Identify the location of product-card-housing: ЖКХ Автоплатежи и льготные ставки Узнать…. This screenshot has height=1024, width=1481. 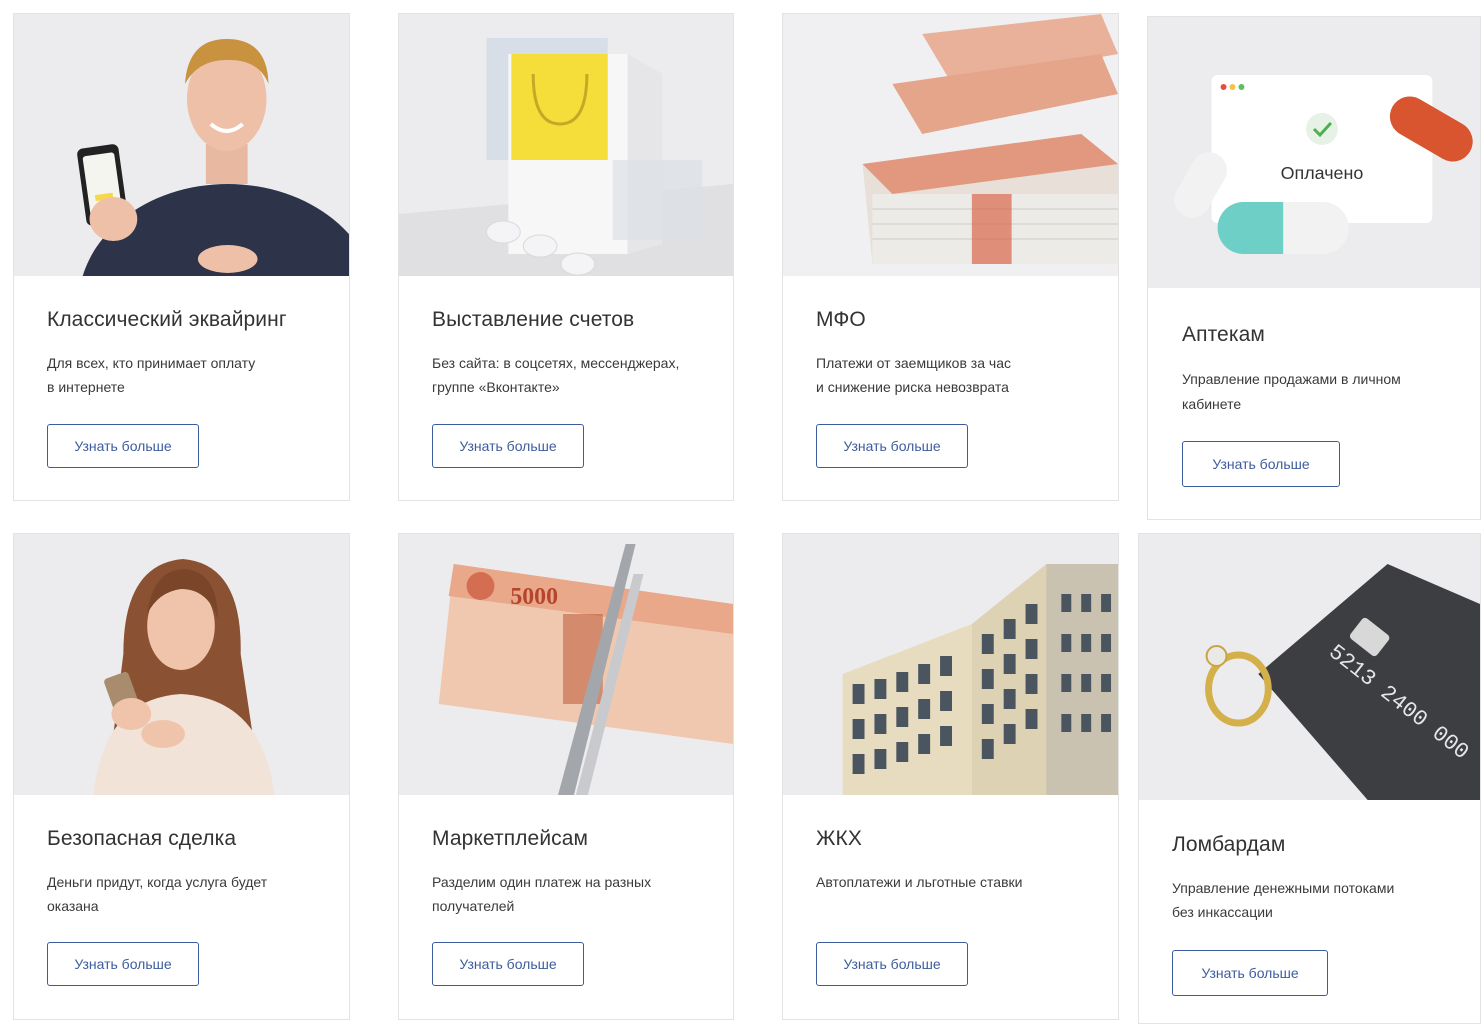
(950, 776).